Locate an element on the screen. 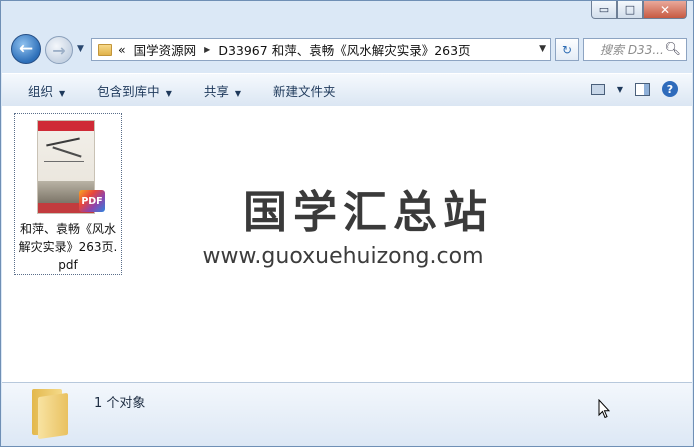 This screenshot has width=694, height=447. help-icon: ? is located at coordinates (670, 89).